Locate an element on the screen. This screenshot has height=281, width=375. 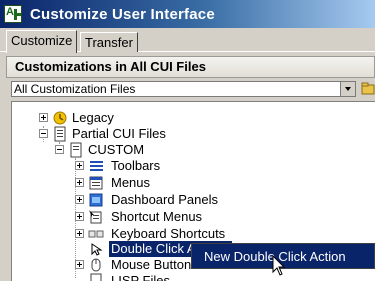
cui-file-filter-dropdown: All Customization Files is located at coordinates (183, 89).